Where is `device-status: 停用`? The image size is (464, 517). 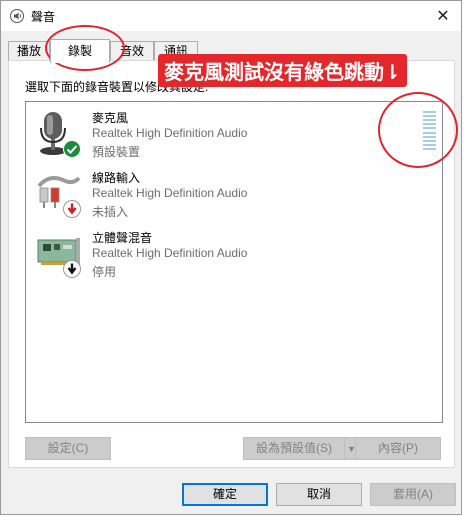
device-status: 停用 is located at coordinates (104, 272).